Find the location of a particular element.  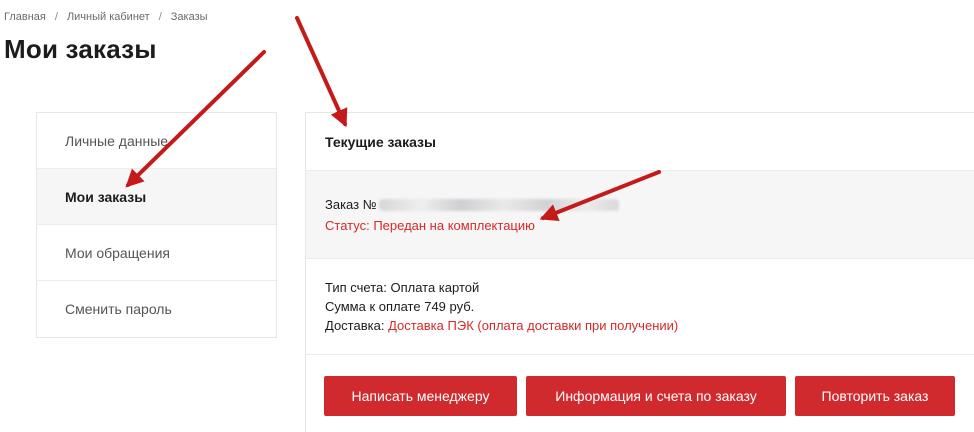

delivery-label: Доставка: is located at coordinates (357, 325).